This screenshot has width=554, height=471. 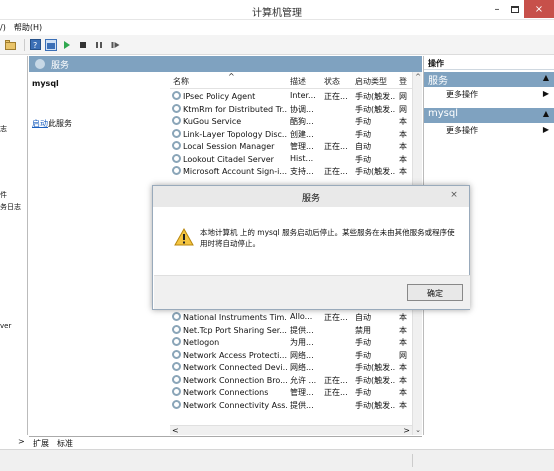 What do you see at coordinates (403, 81) in the screenshot?
I see `column-header-log-on-as: 登` at bounding box center [403, 81].